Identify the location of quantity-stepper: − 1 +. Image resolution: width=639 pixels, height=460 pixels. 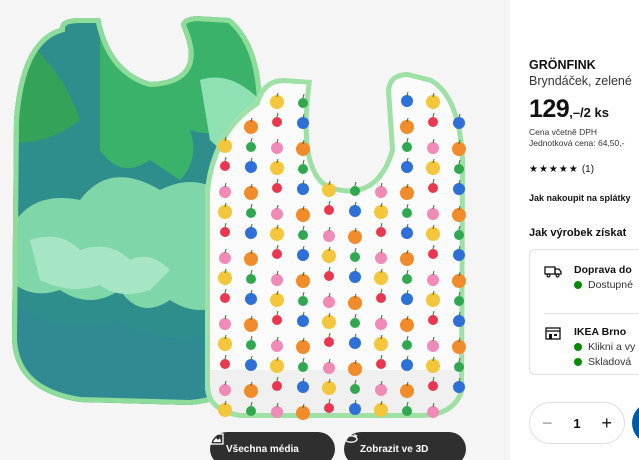
(577, 423).